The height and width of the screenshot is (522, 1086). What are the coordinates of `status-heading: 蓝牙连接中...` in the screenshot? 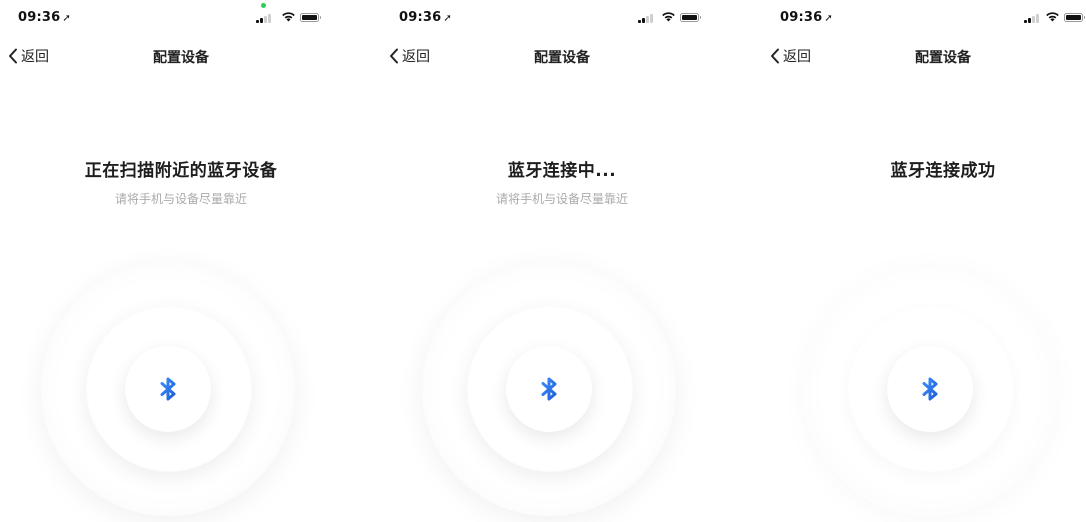 It's located at (562, 171).